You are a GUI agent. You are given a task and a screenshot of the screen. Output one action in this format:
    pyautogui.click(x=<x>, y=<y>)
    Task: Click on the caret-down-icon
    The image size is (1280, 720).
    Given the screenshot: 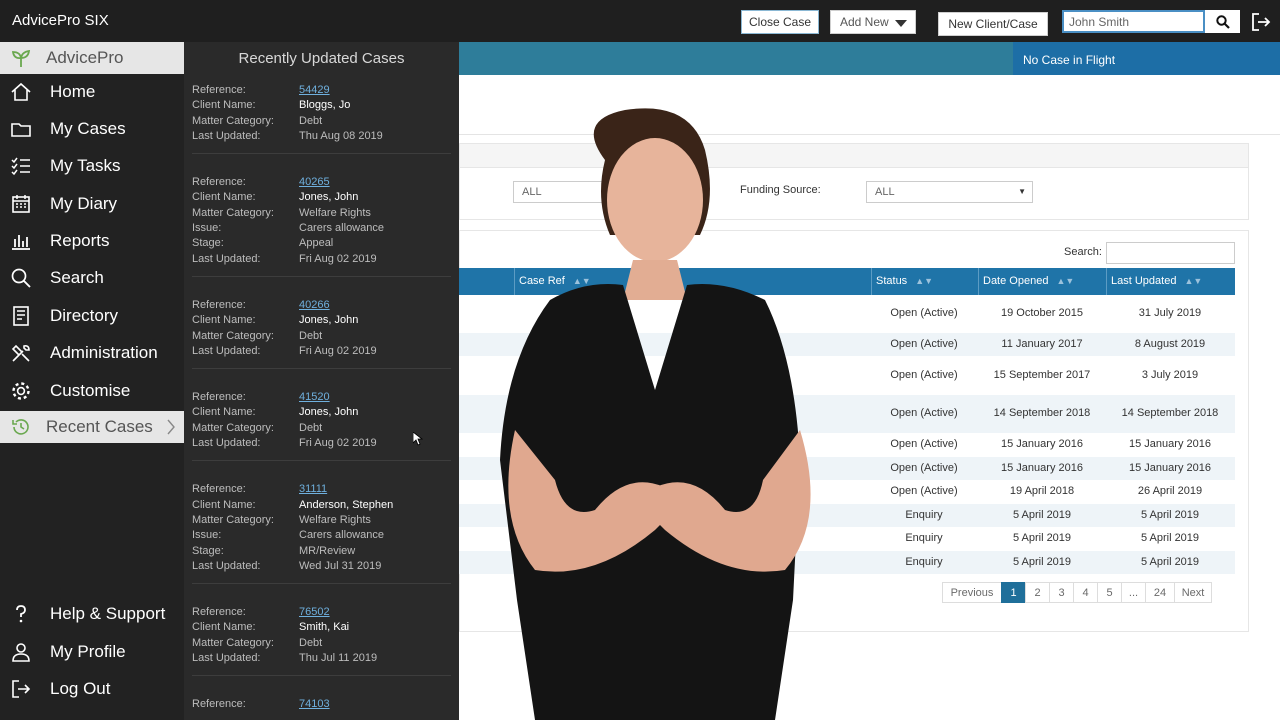 What is the action you would take?
    pyautogui.click(x=901, y=23)
    